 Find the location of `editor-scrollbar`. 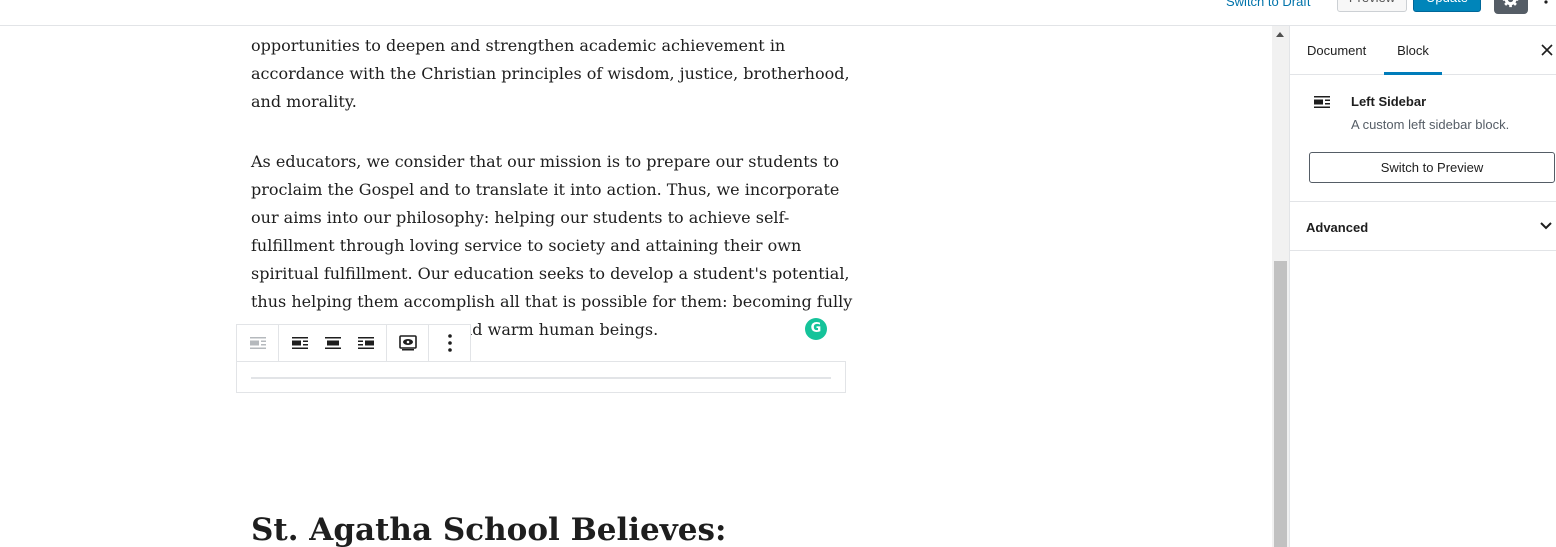

editor-scrollbar is located at coordinates (1280, 286).